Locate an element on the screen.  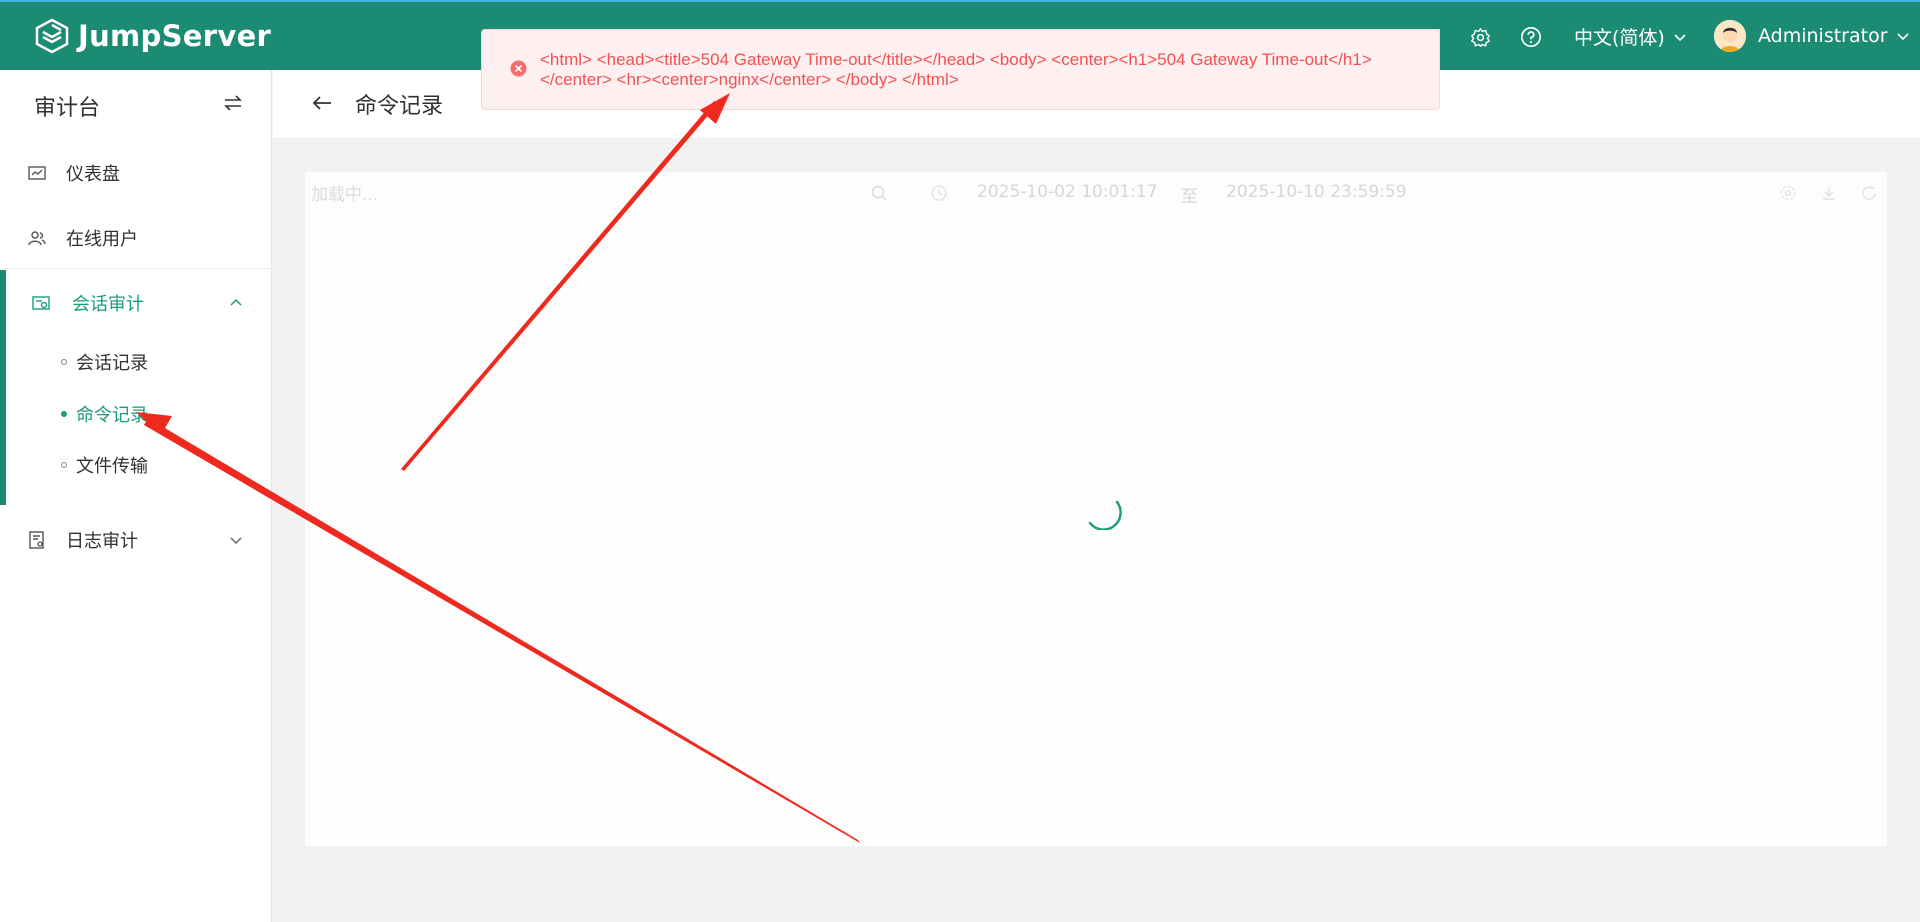
clock-icon is located at coordinates (939, 193).